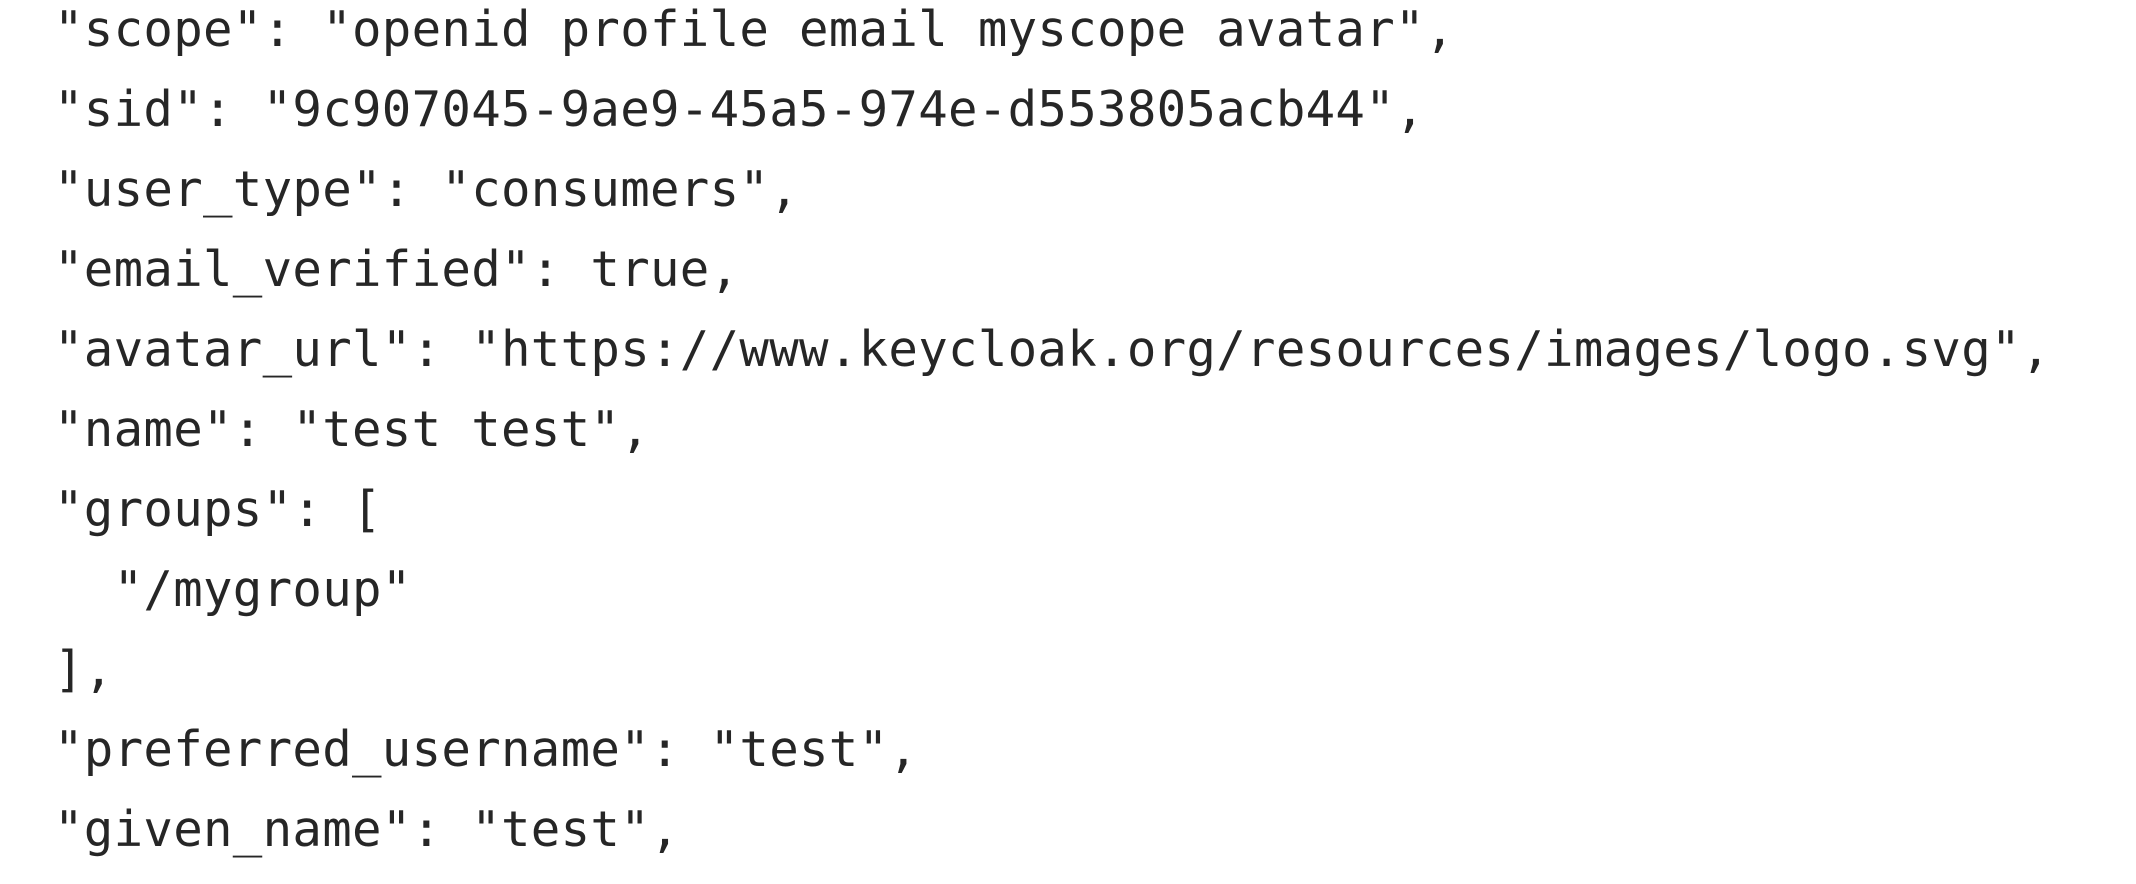 This screenshot has width=2136, height=884. Describe the element at coordinates (486, 749) in the screenshot. I see `code-line-preferred-username: "preferred_username": "test",` at that location.